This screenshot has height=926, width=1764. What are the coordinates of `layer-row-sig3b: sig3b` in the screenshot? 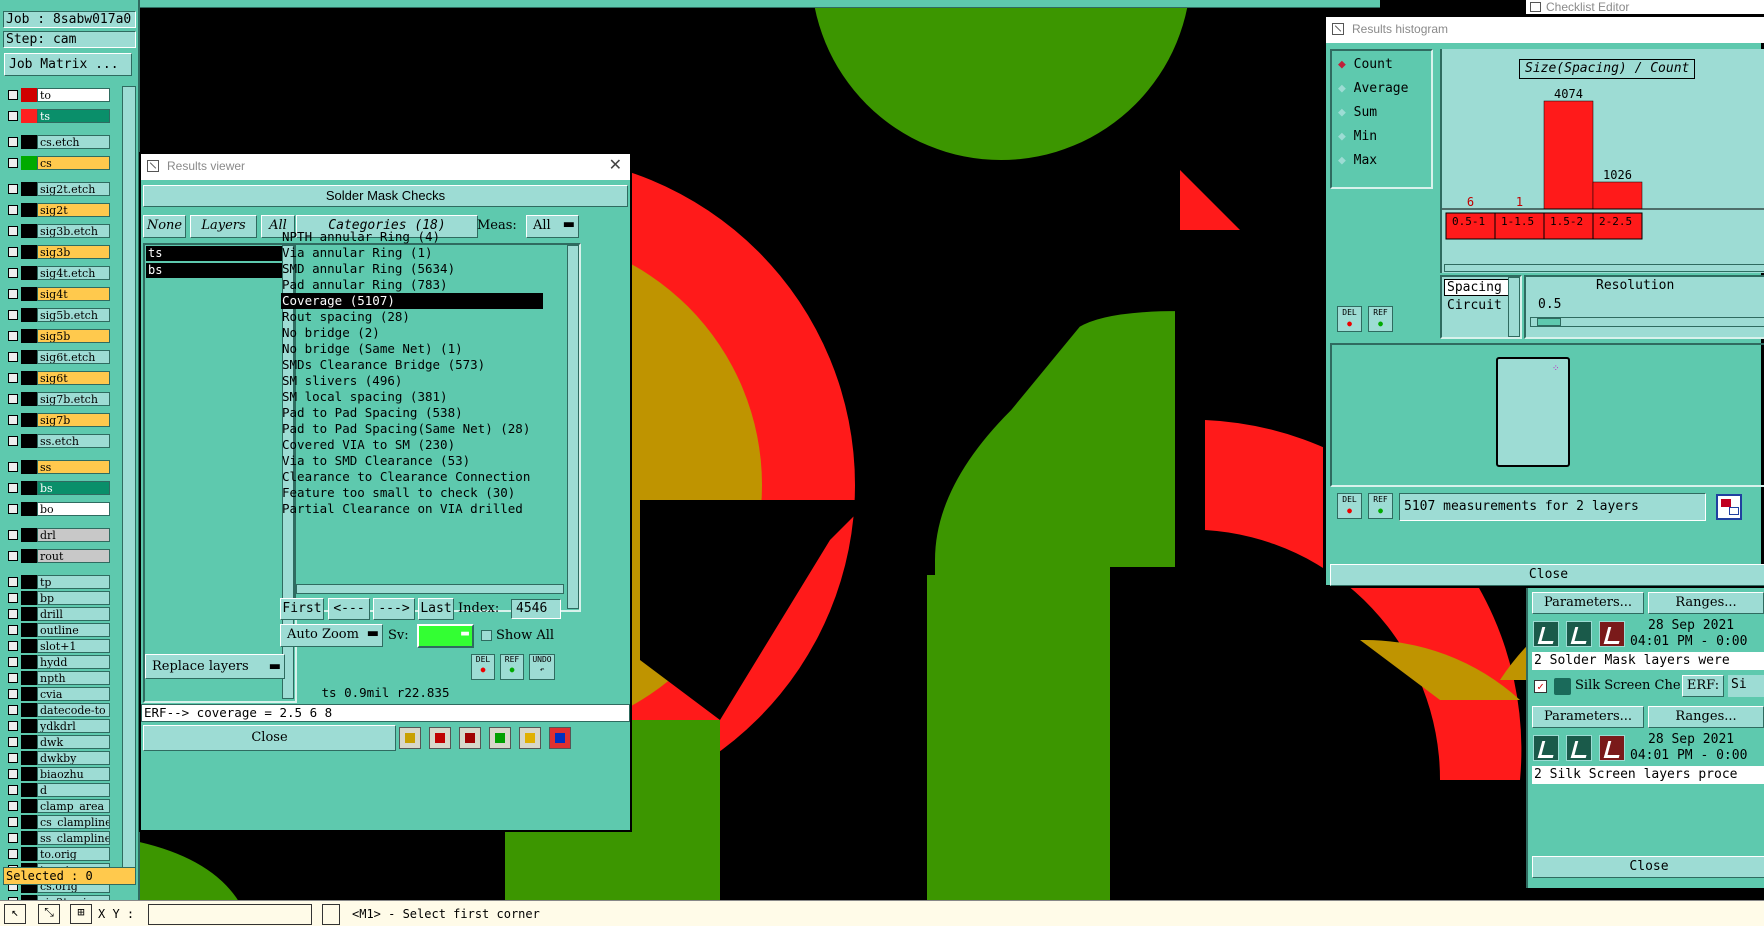 It's located at (58, 252).